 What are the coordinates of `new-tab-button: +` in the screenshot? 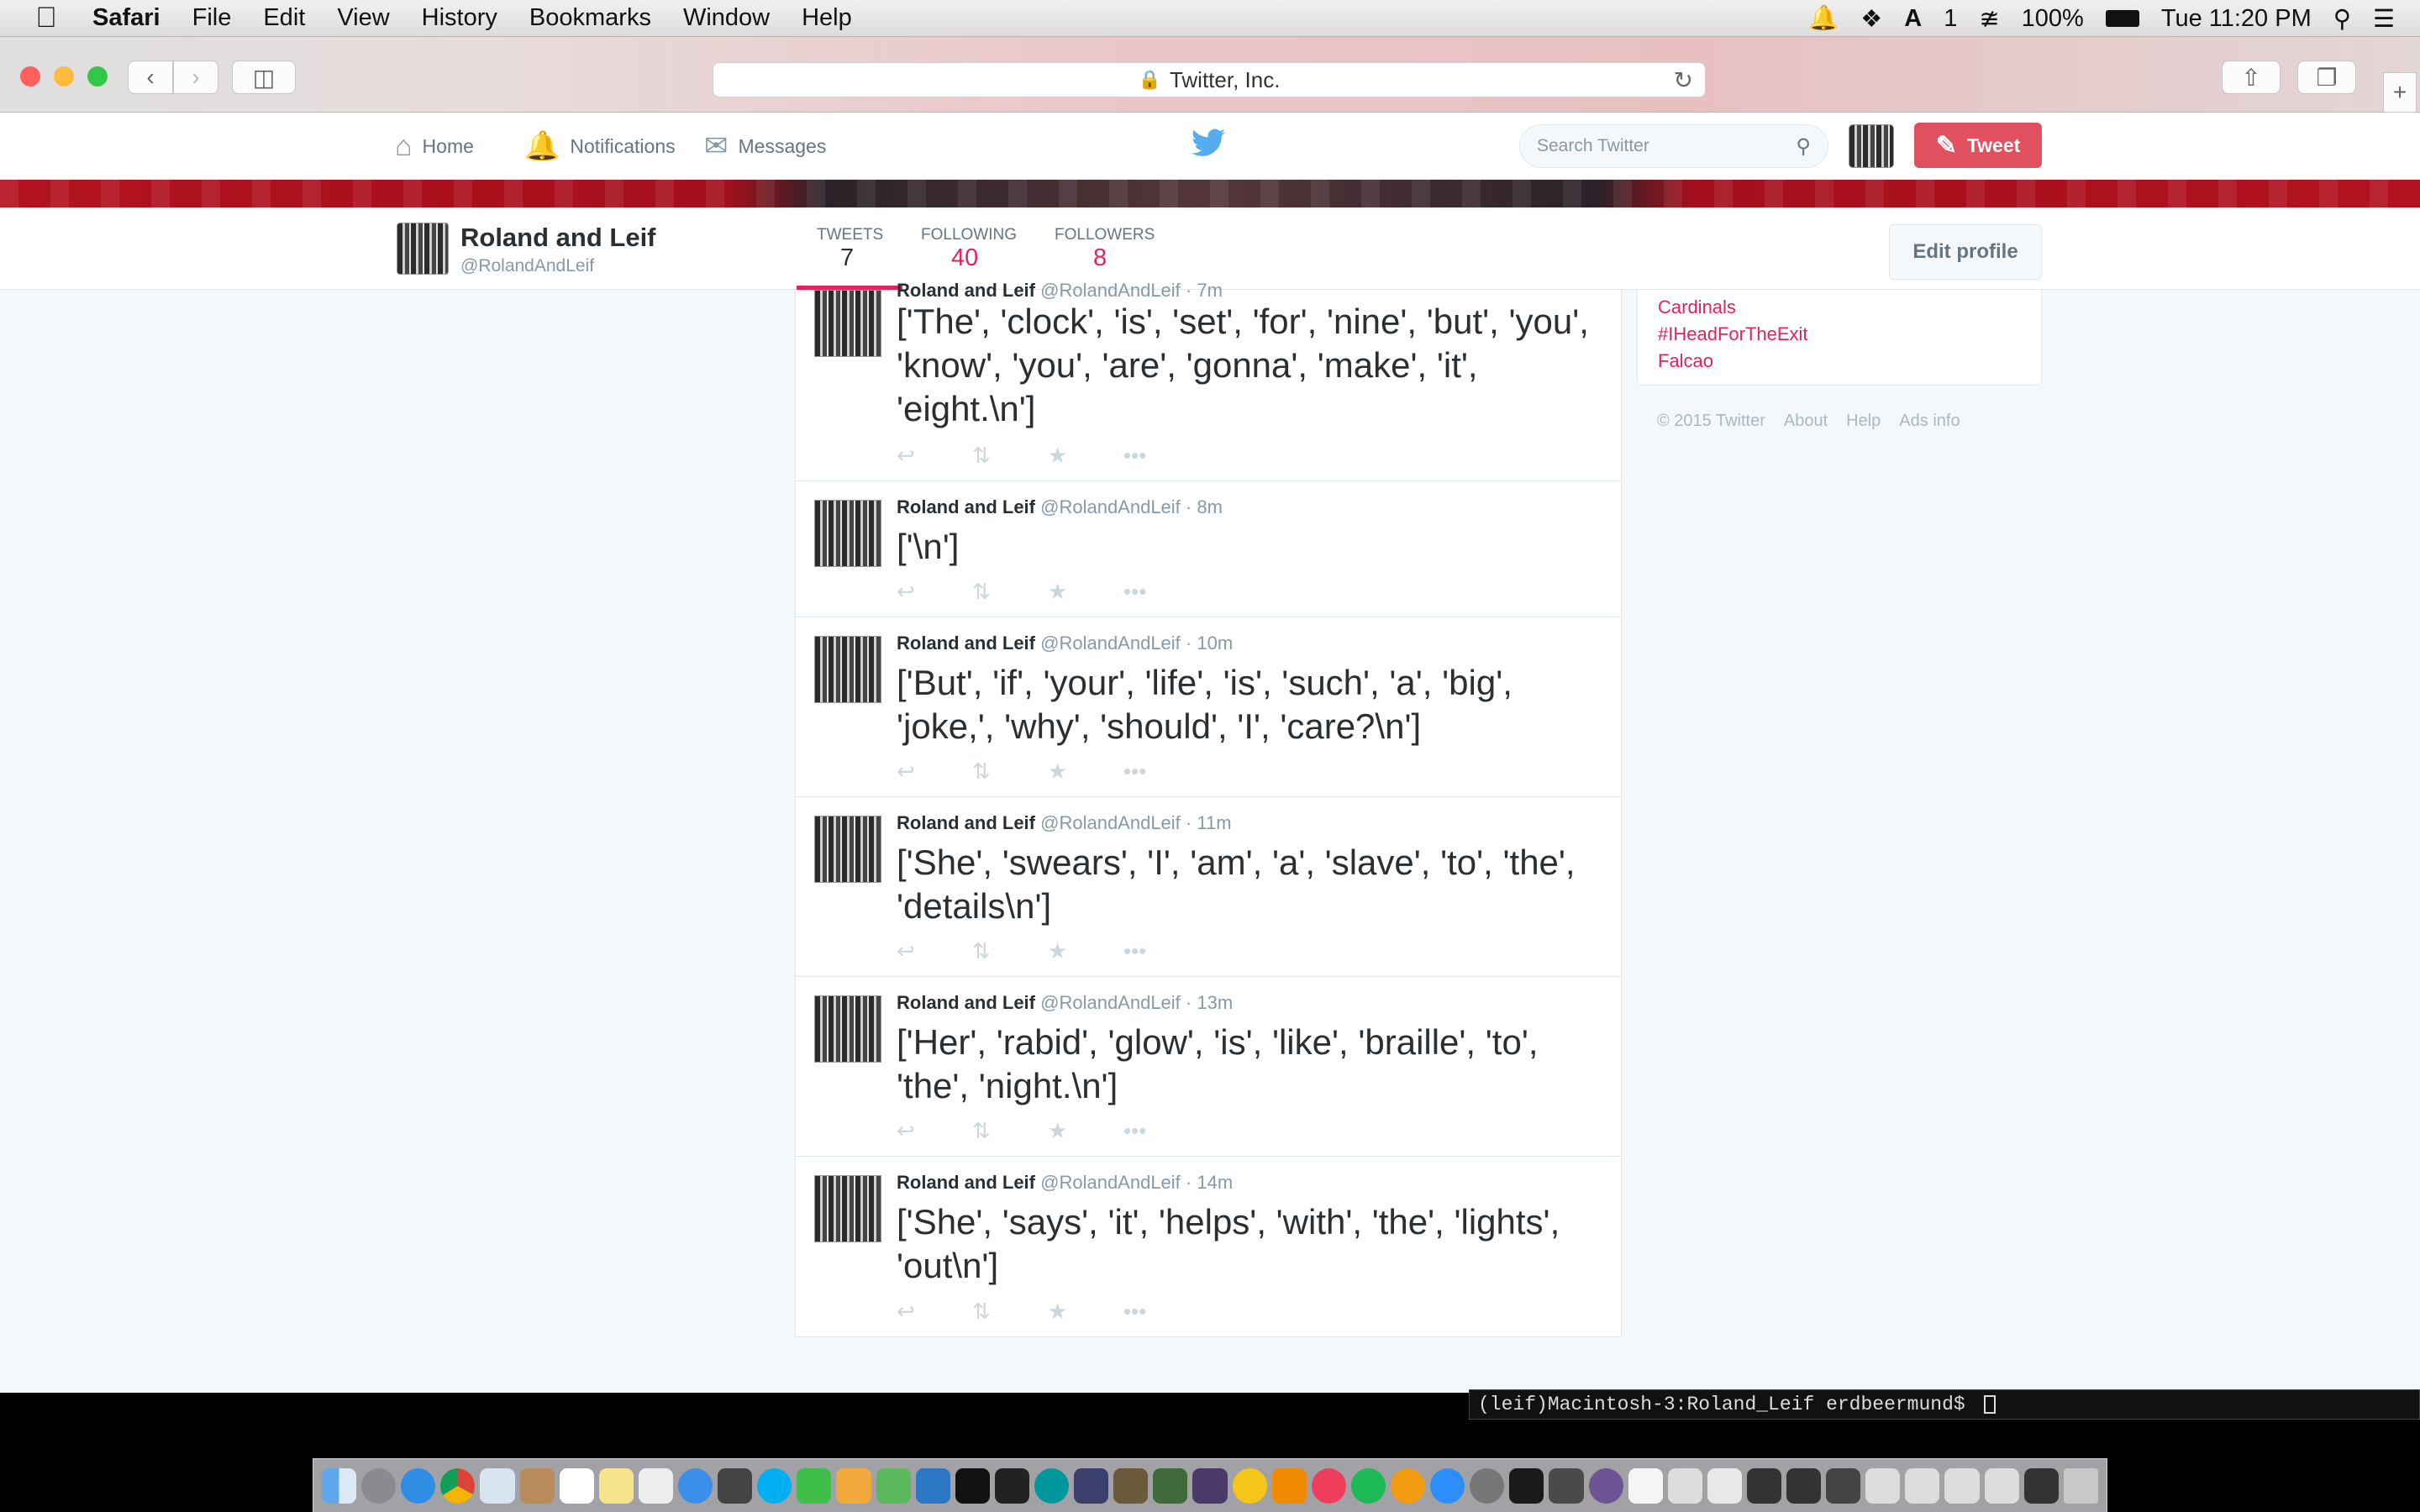 It's located at (2400, 92).